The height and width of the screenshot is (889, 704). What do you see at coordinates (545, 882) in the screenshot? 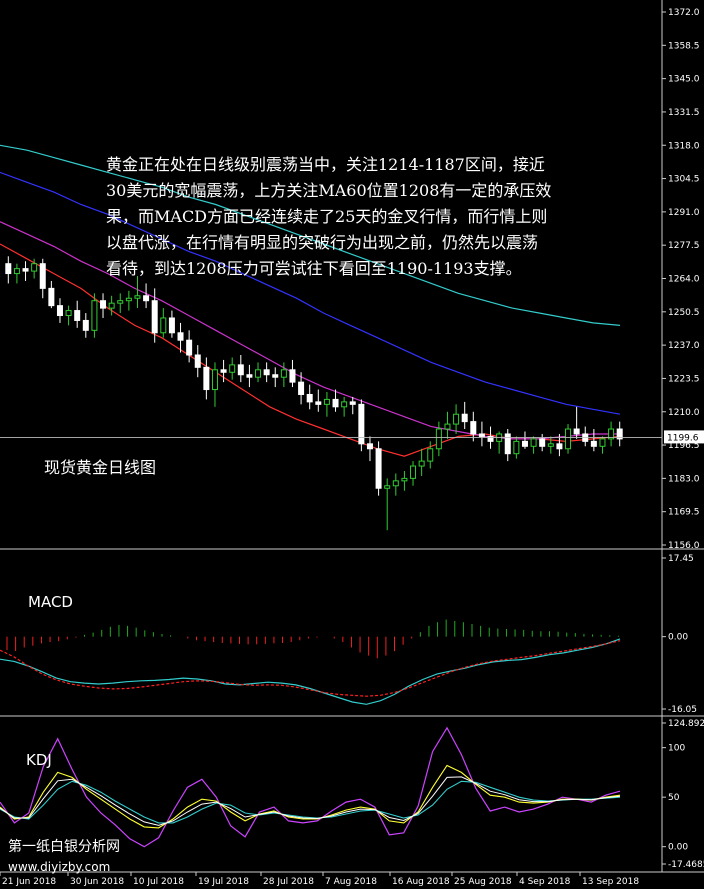
I see `time-tick-label: 4 Sep 2018` at bounding box center [545, 882].